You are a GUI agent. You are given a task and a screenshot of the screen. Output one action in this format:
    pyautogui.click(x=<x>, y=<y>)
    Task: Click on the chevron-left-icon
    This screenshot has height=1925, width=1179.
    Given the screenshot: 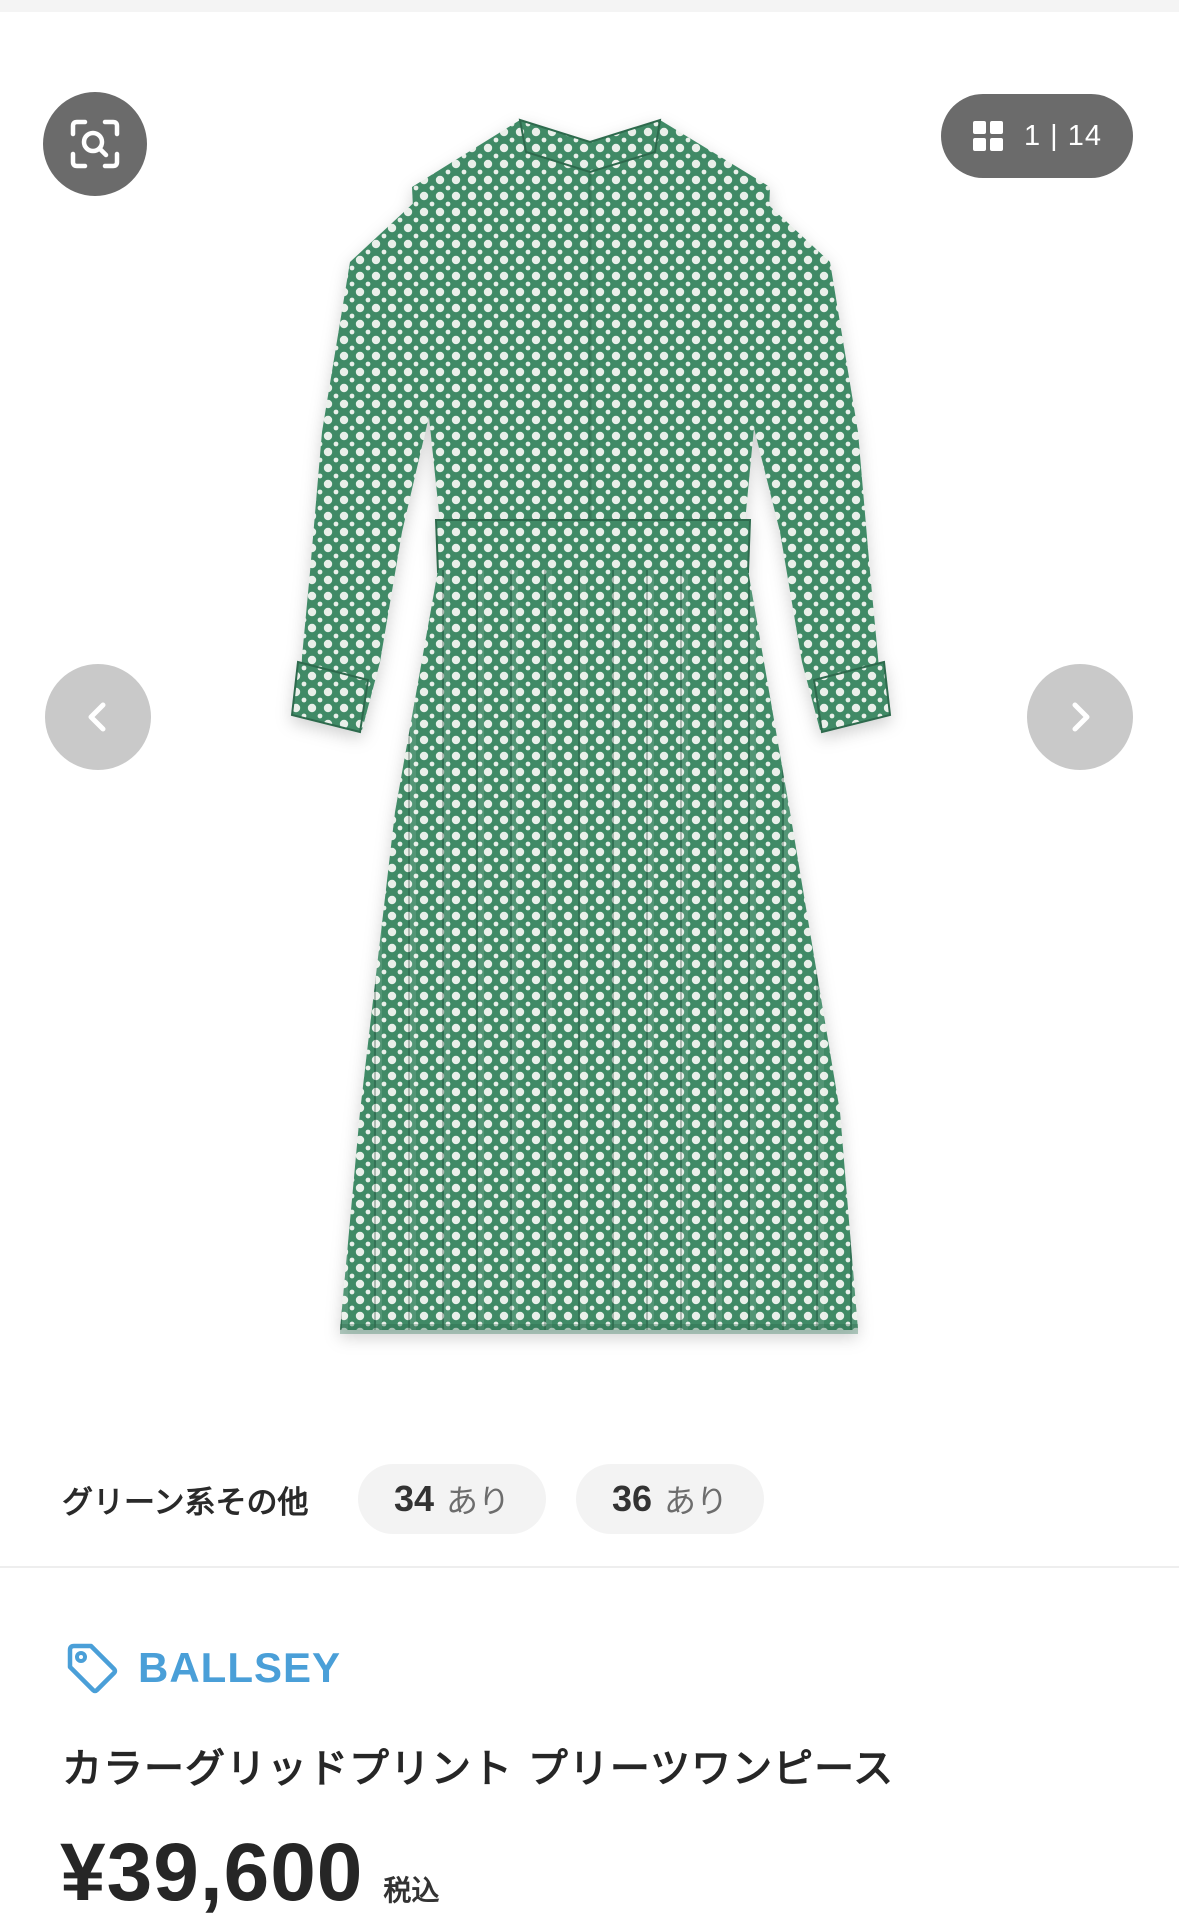 What is the action you would take?
    pyautogui.click(x=97, y=717)
    